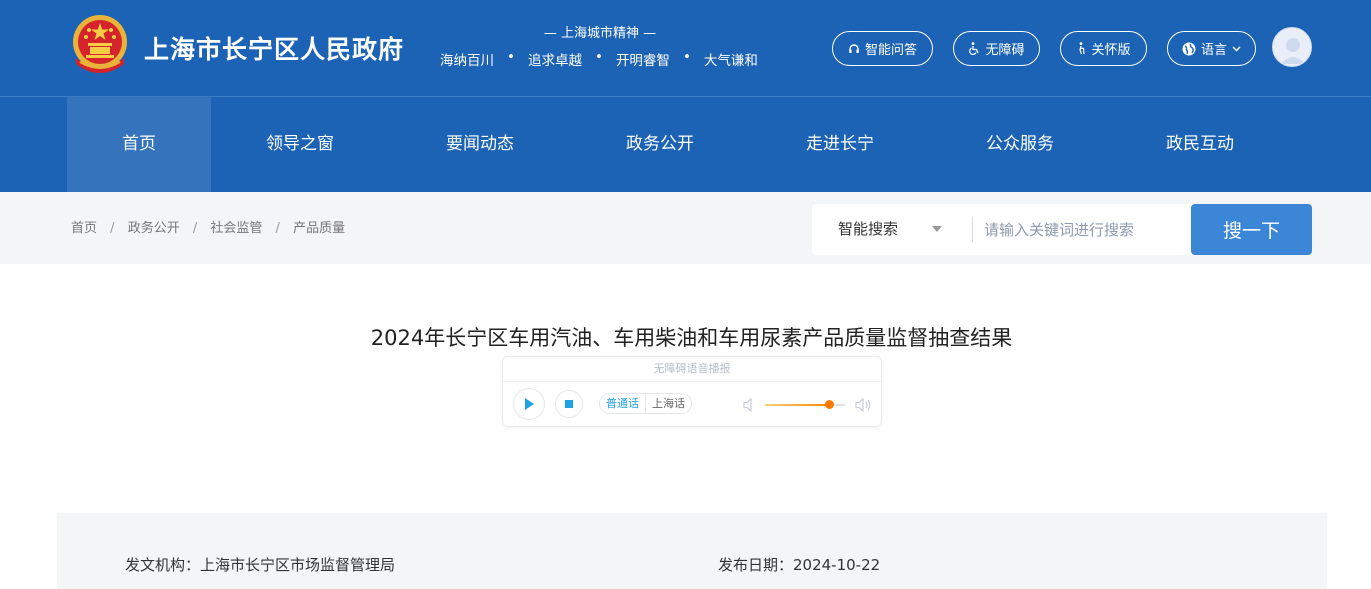  What do you see at coordinates (100, 45) in the screenshot?
I see `national-emblem-icon` at bounding box center [100, 45].